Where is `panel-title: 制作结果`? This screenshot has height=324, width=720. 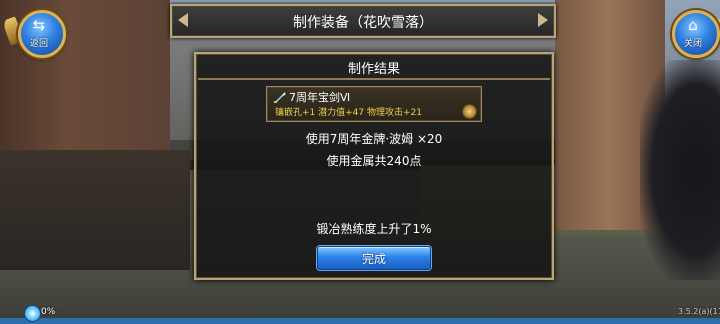 panel-title: 制作结果 is located at coordinates (373, 69).